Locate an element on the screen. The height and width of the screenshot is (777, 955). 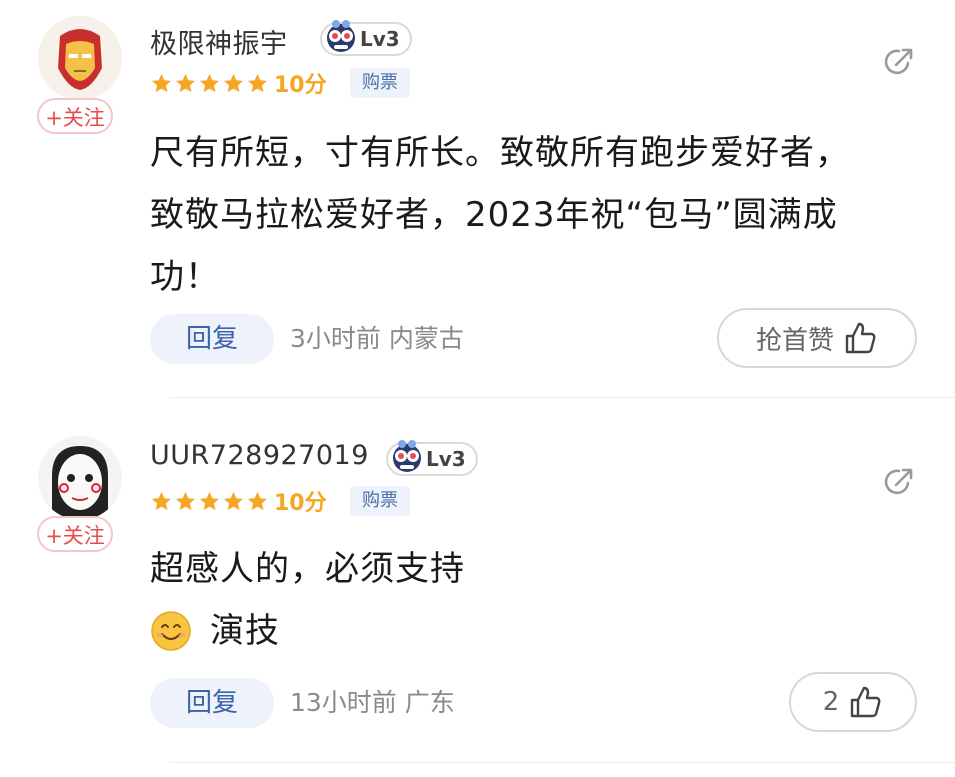
like-count: 2 is located at coordinates (831, 702).